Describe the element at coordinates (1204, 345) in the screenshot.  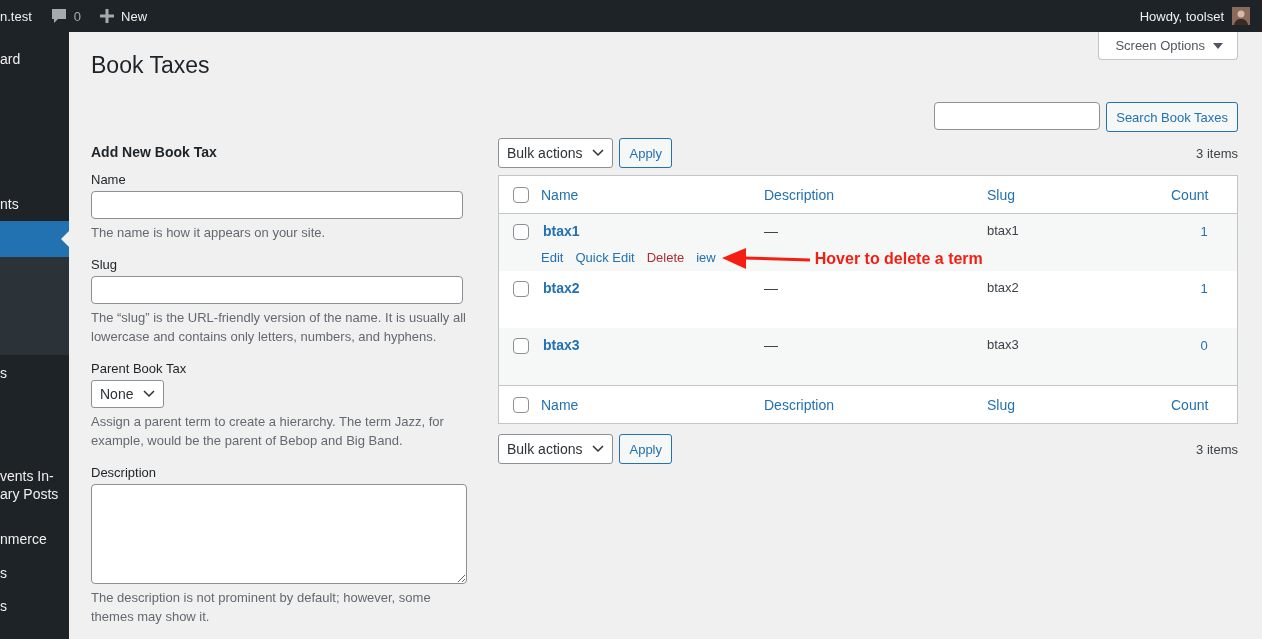
I see `term-count-link: 0` at that location.